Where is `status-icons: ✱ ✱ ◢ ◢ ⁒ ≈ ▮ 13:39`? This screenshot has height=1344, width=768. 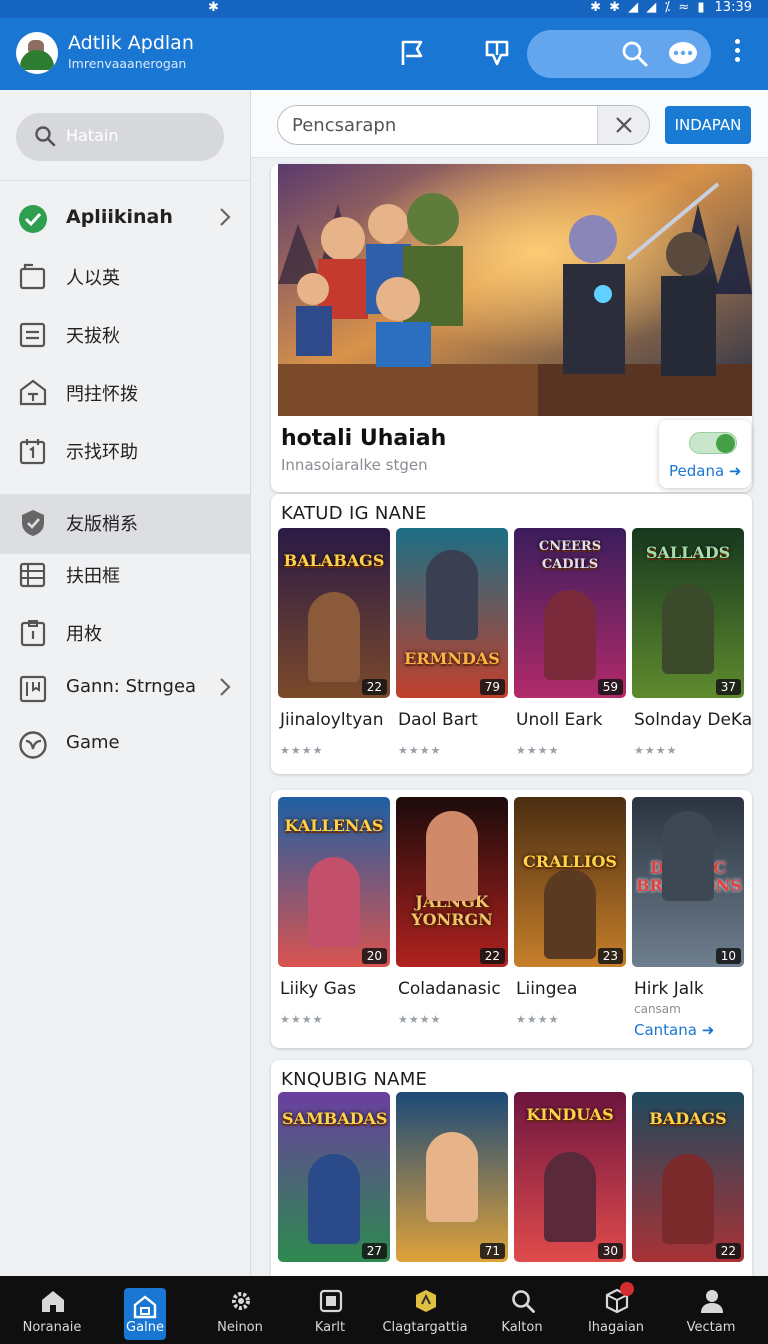 status-icons: ✱ ✱ ◢ ◢ ⁒ ≈ ▮ 13:39 is located at coordinates (671, 7).